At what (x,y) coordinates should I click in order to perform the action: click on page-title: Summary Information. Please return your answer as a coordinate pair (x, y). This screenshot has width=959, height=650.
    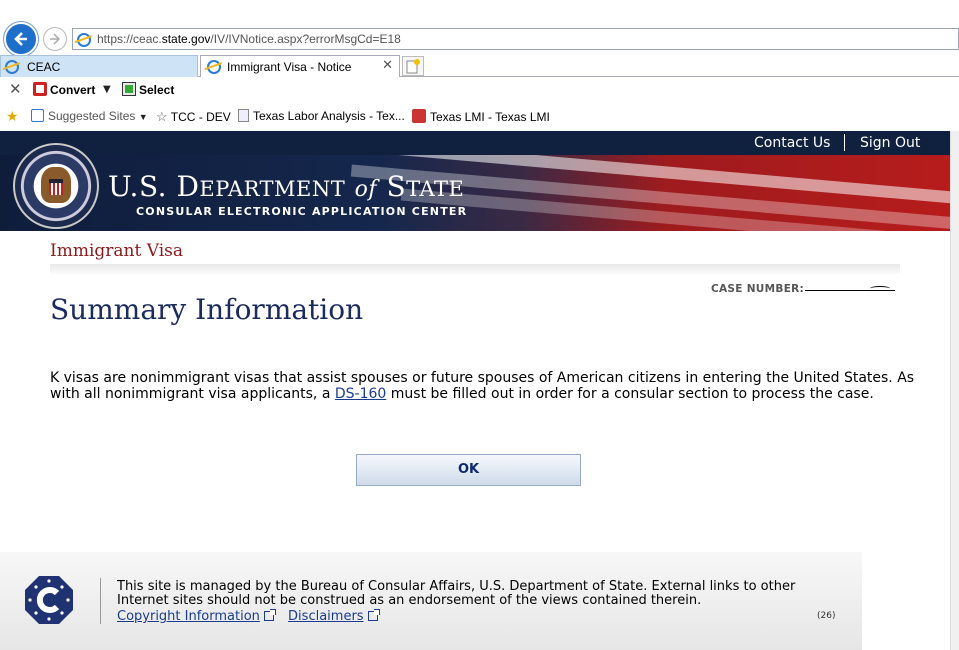
    Looking at the image, I should click on (207, 309).